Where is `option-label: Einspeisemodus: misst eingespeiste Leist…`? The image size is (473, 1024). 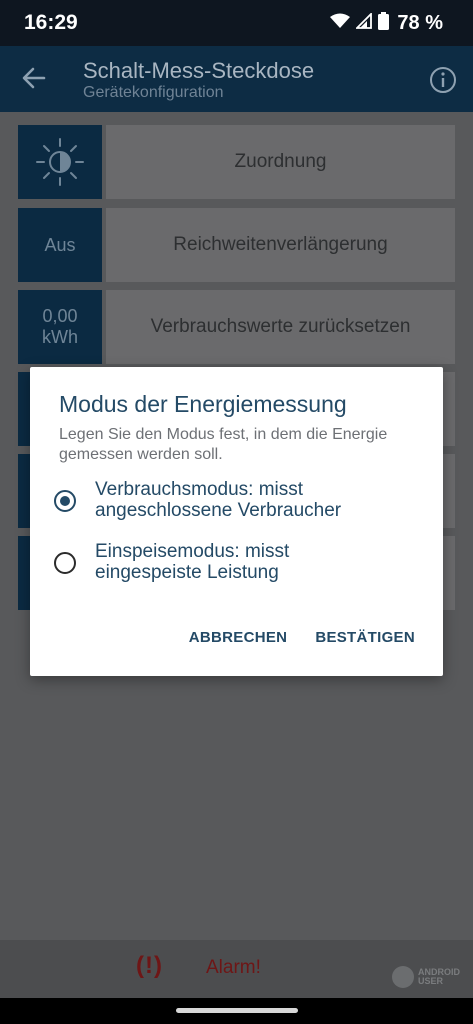
option-label: Einspeisemodus: misst eingespeiste Leist… is located at coordinates (192, 562).